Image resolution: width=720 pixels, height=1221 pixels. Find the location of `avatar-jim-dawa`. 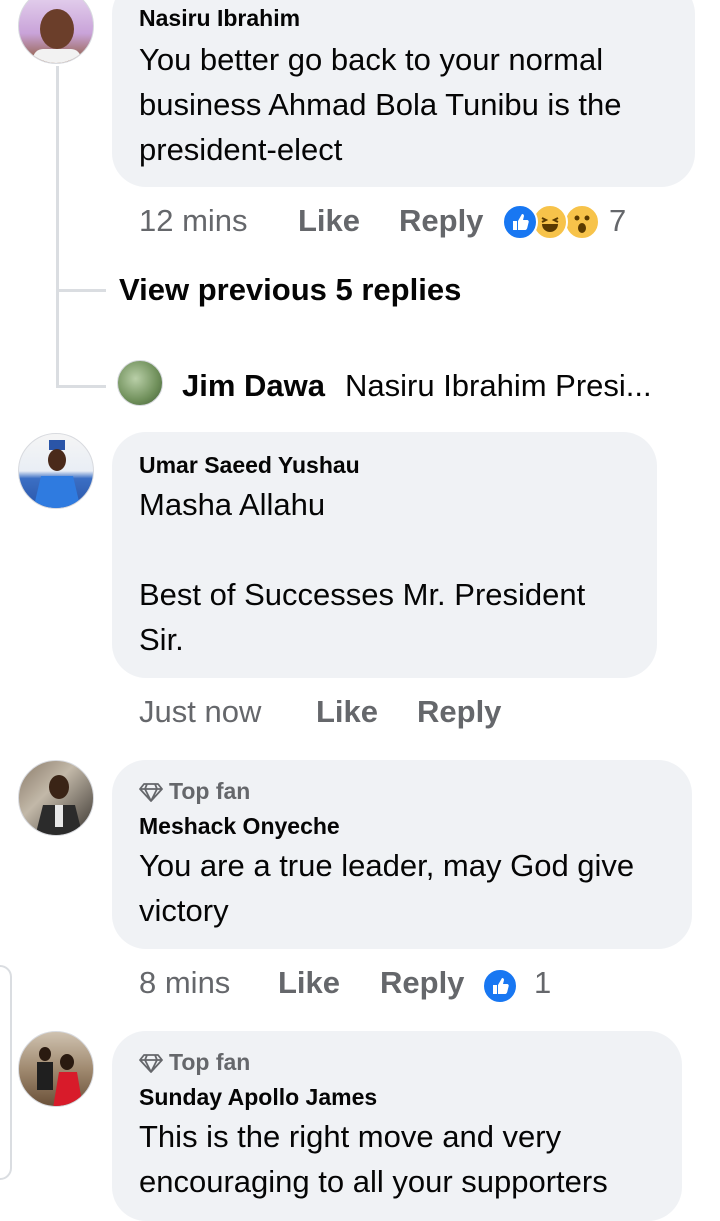

avatar-jim-dawa is located at coordinates (140, 383).